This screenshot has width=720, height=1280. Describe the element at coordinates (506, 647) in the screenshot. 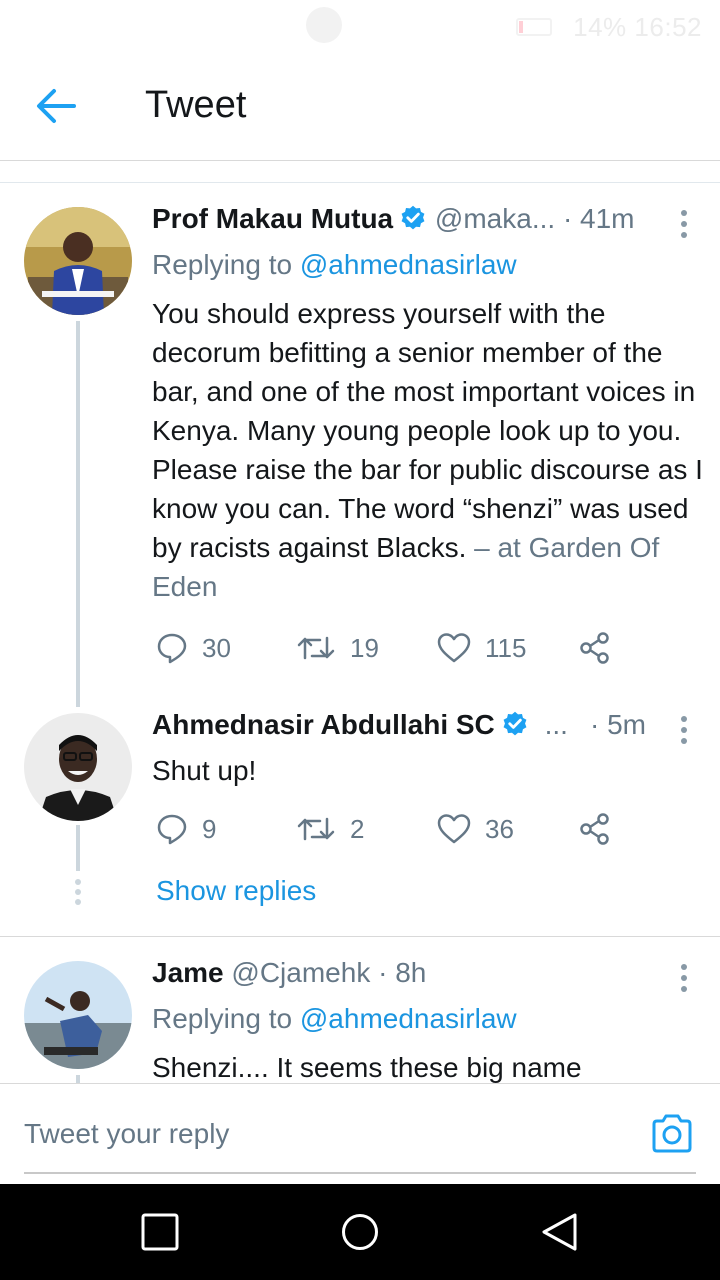

I see `like-count: 115` at that location.